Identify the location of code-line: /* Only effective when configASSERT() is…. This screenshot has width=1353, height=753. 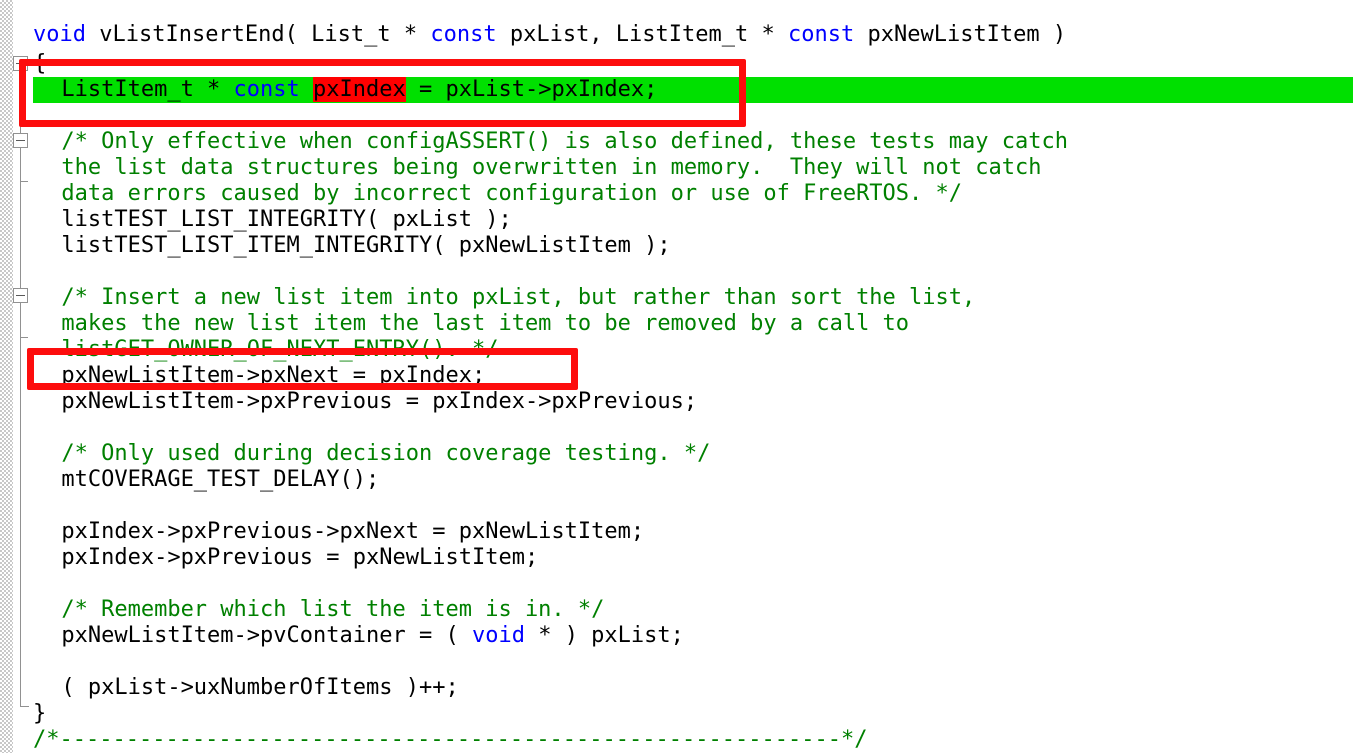
(564, 142).